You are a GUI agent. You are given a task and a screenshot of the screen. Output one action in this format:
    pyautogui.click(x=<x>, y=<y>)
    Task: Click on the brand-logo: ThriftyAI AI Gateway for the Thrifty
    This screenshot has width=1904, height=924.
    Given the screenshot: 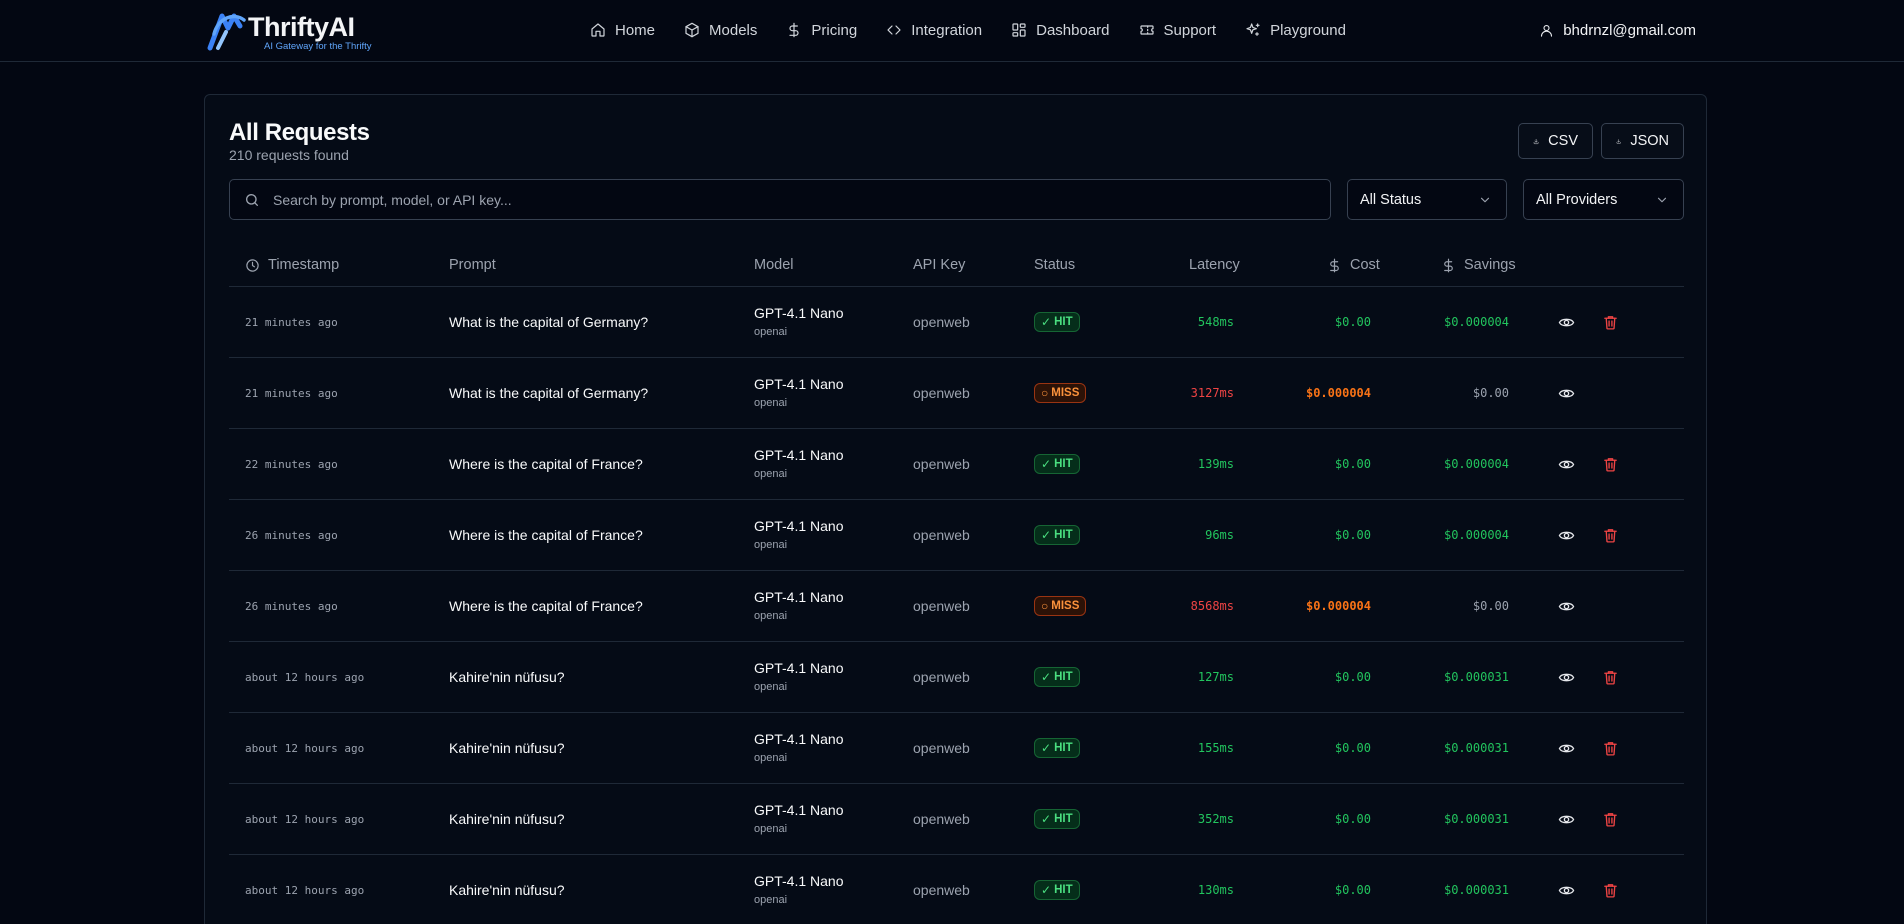 What is the action you would take?
    pyautogui.click(x=288, y=30)
    